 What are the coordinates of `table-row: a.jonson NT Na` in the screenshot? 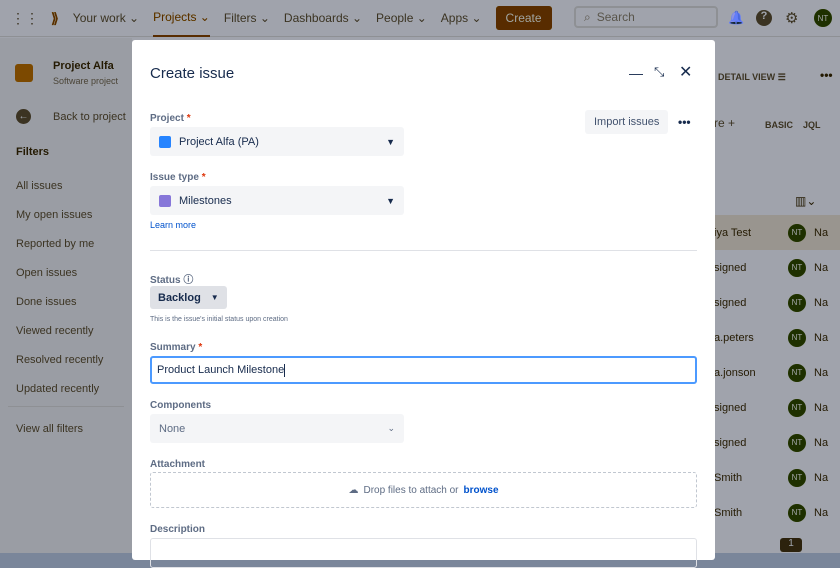 It's located at (777, 372).